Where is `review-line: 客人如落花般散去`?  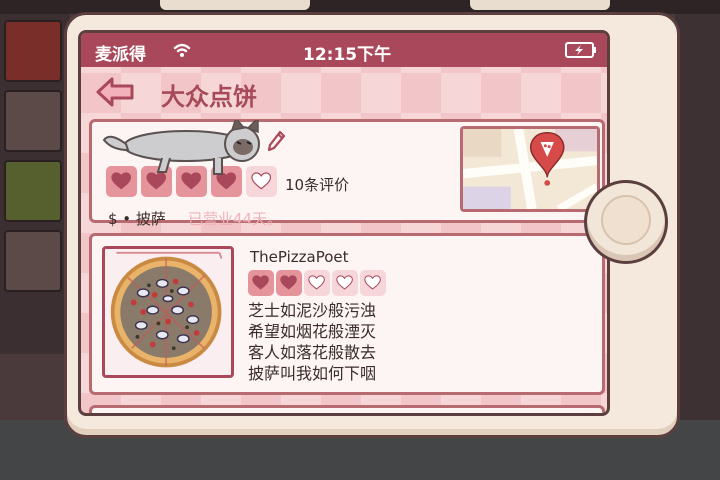
review-line: 客人如落花般散去 is located at coordinates (312, 352).